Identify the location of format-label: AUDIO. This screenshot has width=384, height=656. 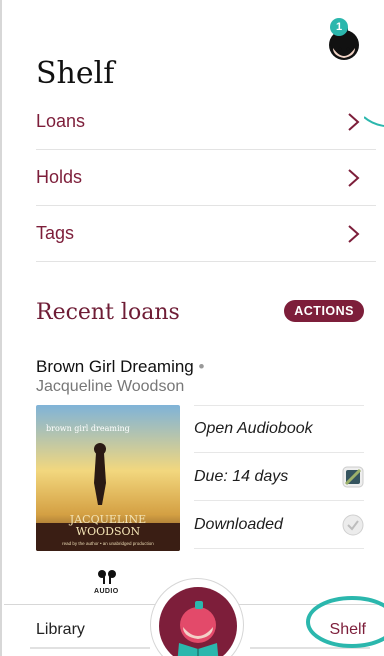
(106, 591).